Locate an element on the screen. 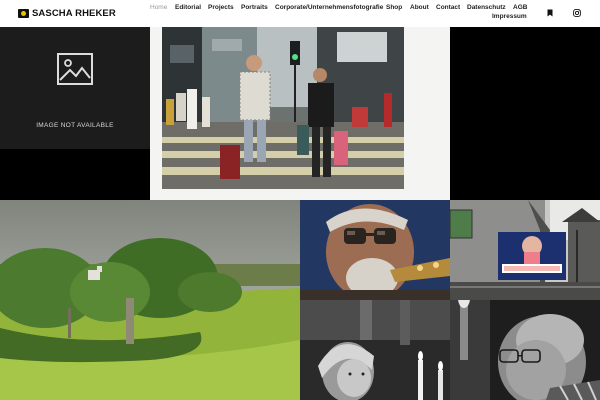  image-placeholder-icon is located at coordinates (75, 69).